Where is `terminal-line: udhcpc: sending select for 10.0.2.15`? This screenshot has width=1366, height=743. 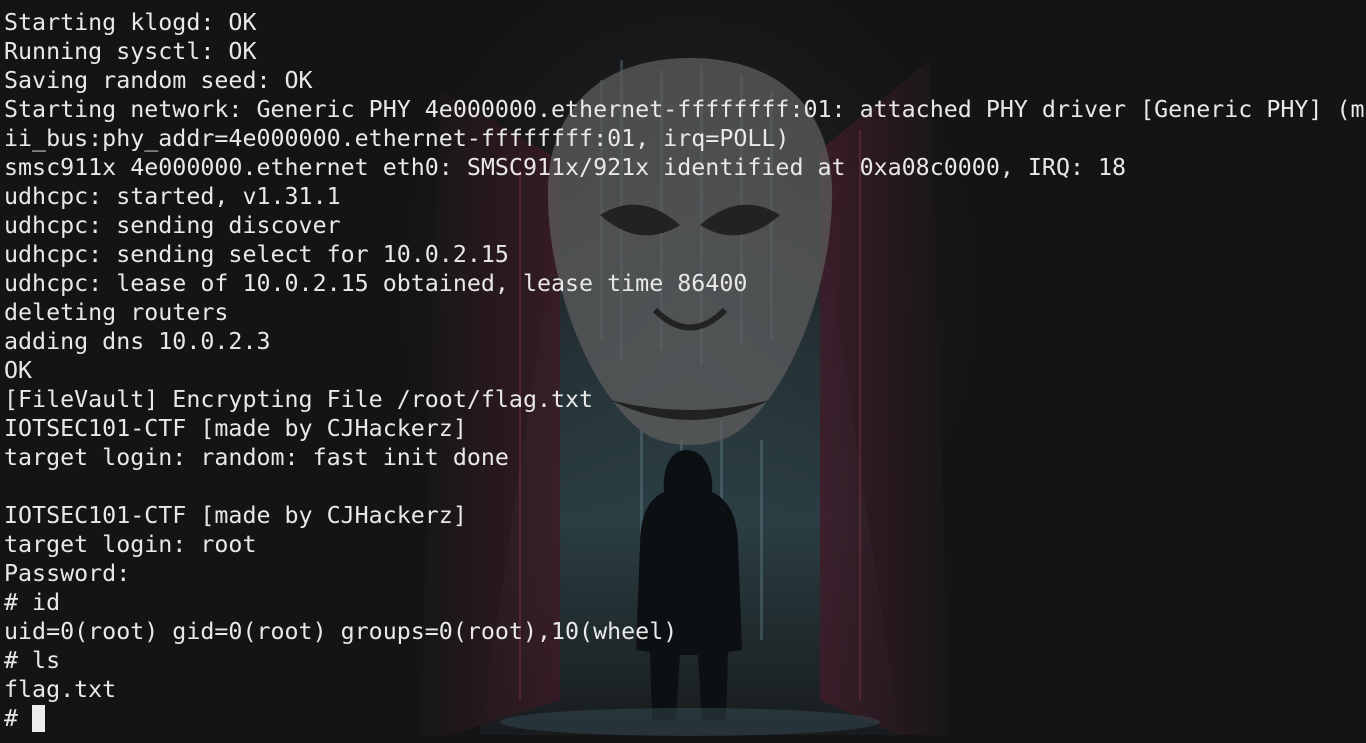
terminal-line: udhcpc: sending select for 10.0.2.15 is located at coordinates (256, 254).